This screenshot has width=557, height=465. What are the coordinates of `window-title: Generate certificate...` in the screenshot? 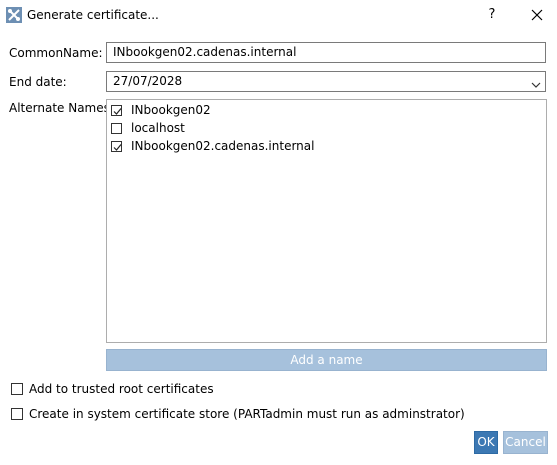 It's located at (93, 15).